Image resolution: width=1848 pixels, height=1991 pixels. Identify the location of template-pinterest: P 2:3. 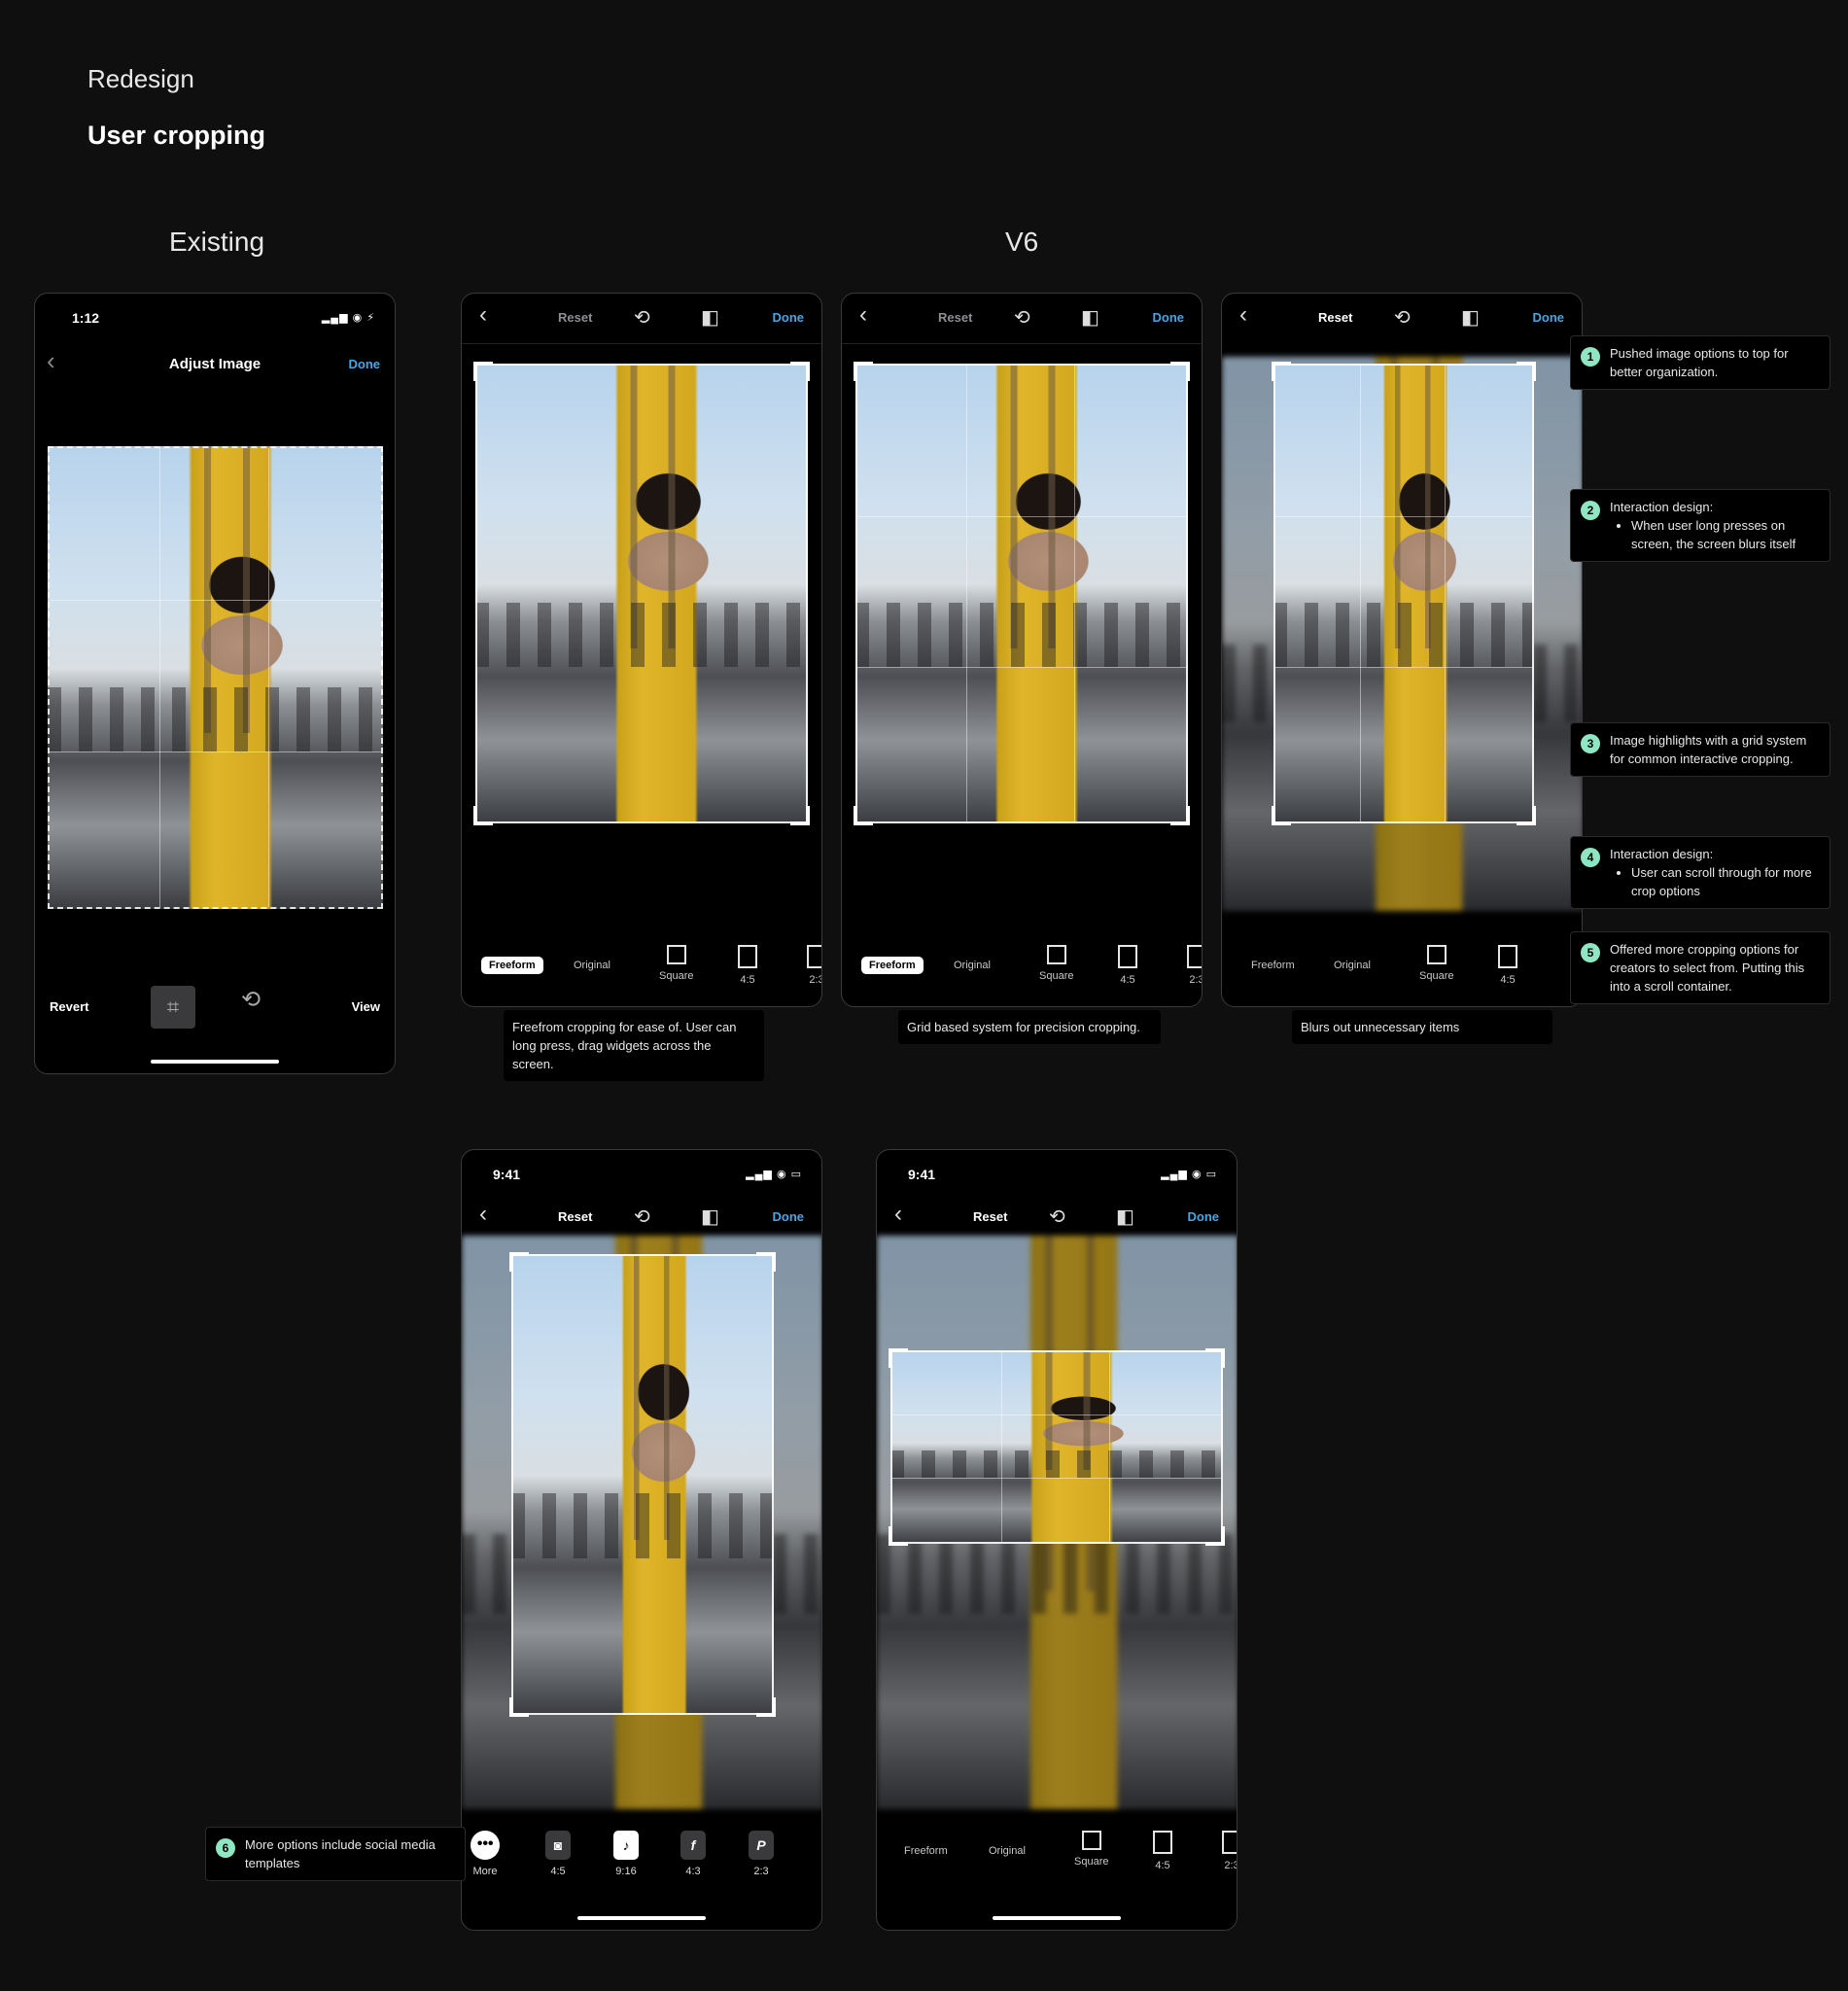
(761, 1854).